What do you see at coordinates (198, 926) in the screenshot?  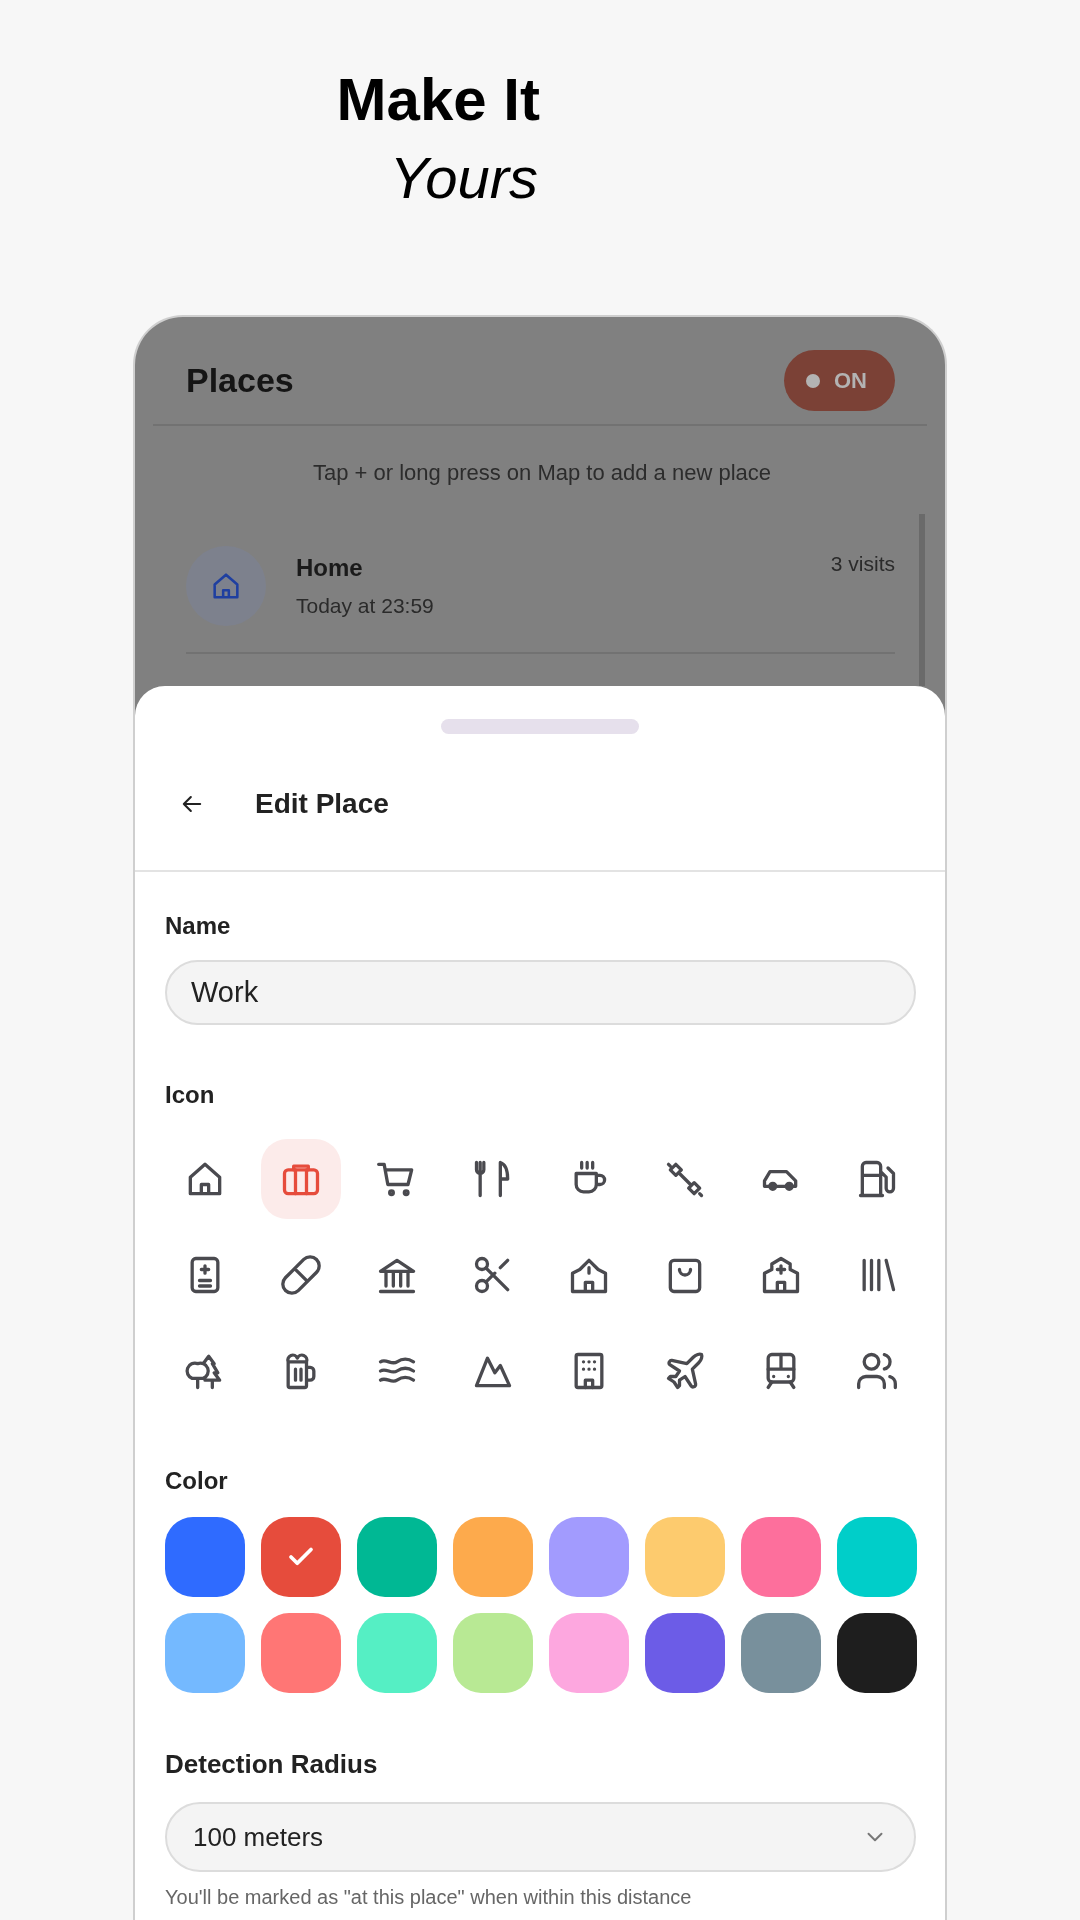 I see `field-label: Name` at bounding box center [198, 926].